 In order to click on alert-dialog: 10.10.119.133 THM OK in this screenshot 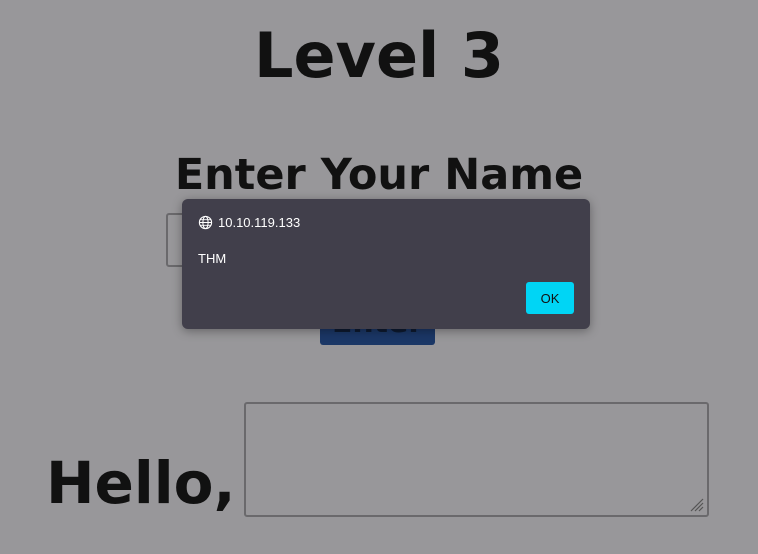, I will do `click(386, 264)`.